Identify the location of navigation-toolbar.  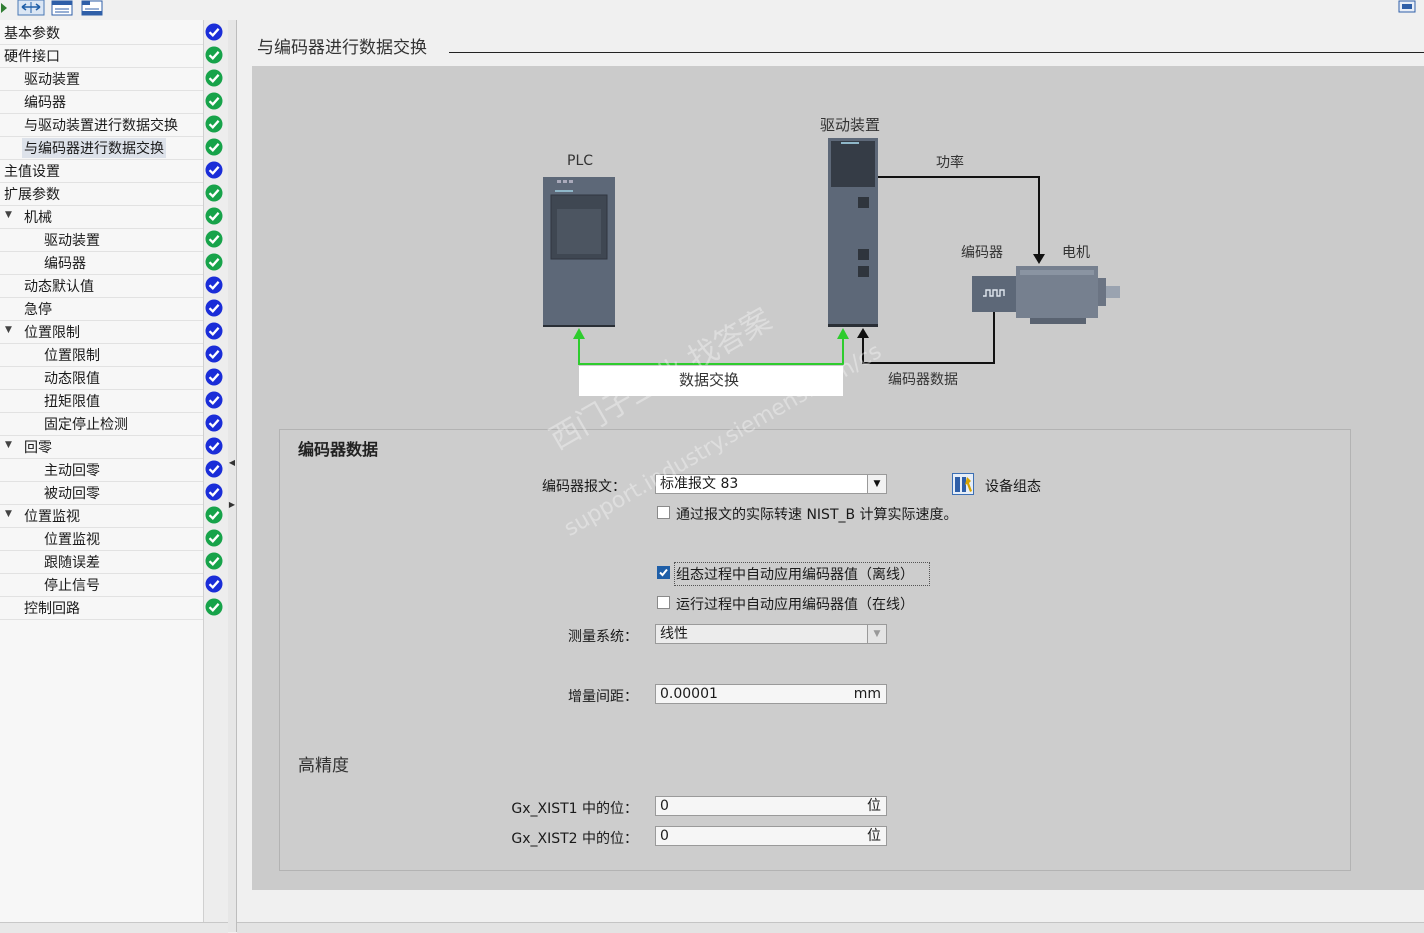
(115, 9).